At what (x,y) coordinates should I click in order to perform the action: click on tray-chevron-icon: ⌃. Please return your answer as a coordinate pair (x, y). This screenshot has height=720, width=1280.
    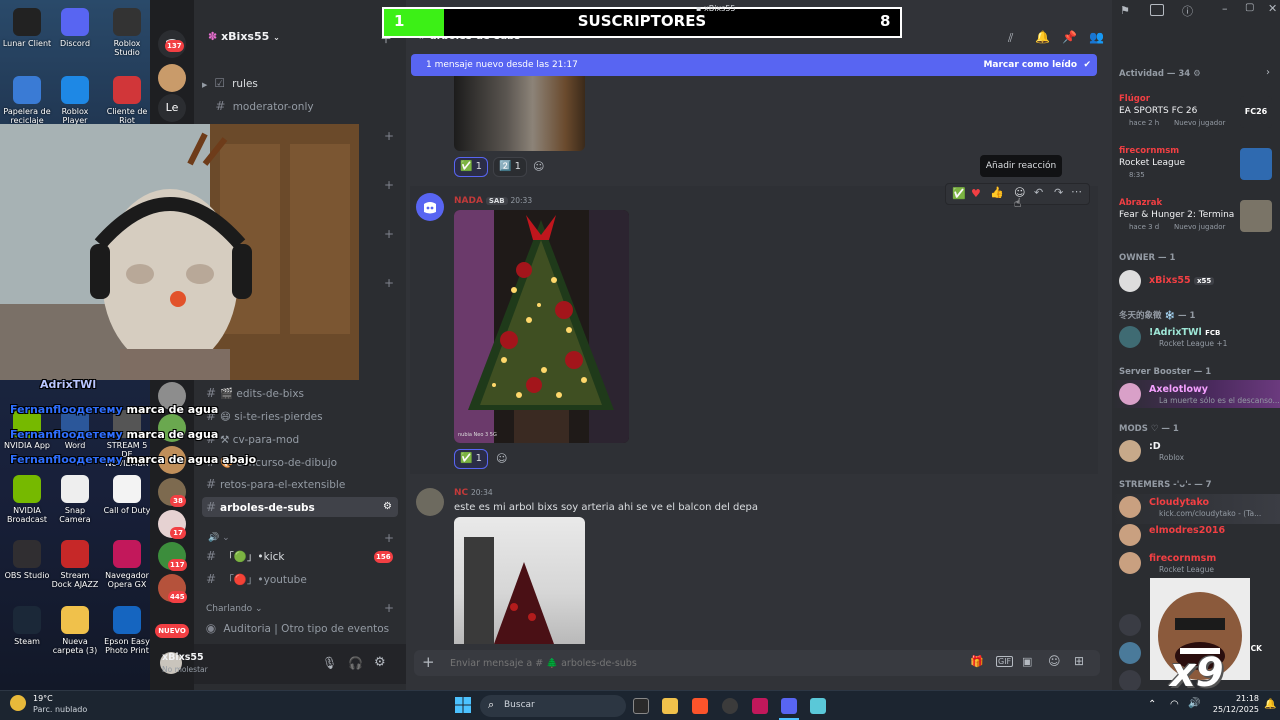
    Looking at the image, I should click on (1152, 704).